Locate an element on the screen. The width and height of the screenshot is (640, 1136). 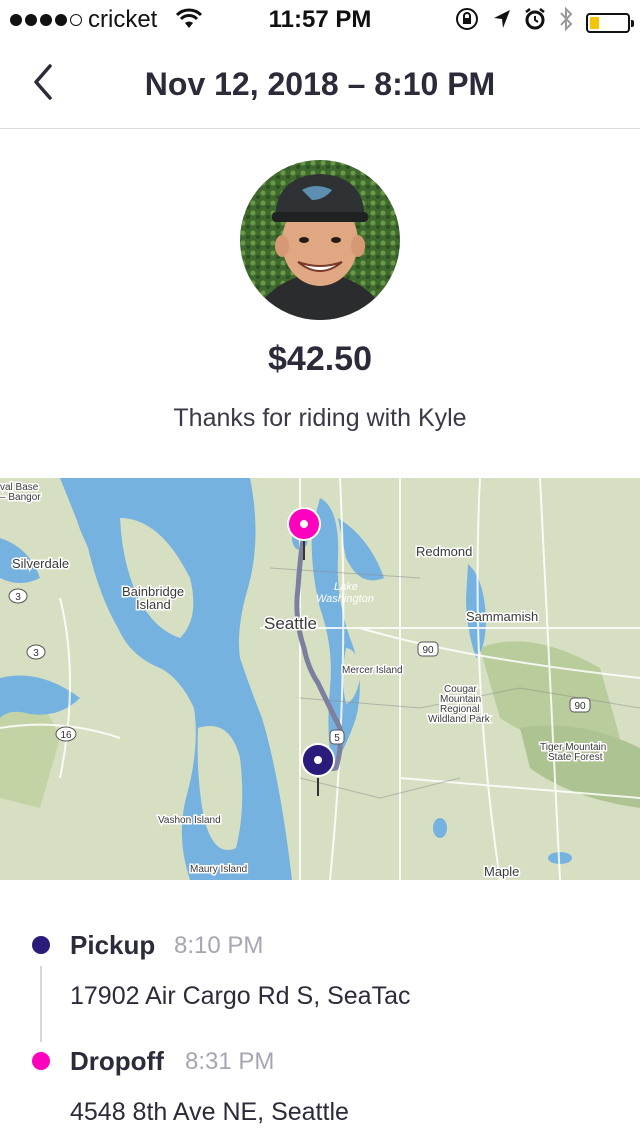
svg-text: 16 is located at coordinates (66, 735).